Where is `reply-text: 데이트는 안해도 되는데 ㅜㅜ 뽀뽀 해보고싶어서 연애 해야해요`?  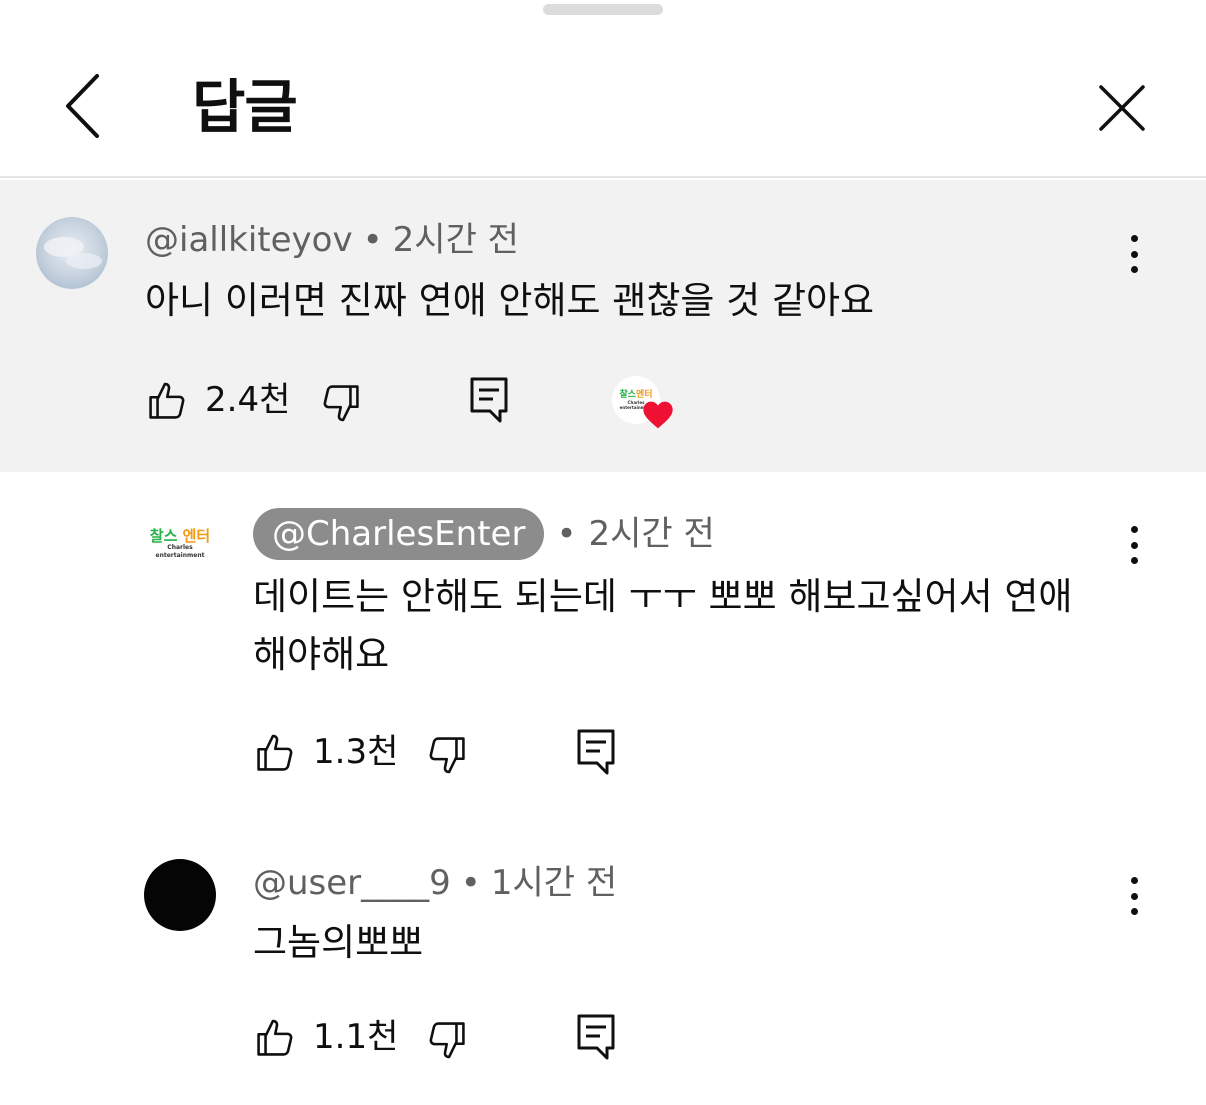 reply-text: 데이트는 안해도 되는데 ㅜㅜ 뽀뽀 해보고싶어서 연애 해야해요 is located at coordinates (663, 625).